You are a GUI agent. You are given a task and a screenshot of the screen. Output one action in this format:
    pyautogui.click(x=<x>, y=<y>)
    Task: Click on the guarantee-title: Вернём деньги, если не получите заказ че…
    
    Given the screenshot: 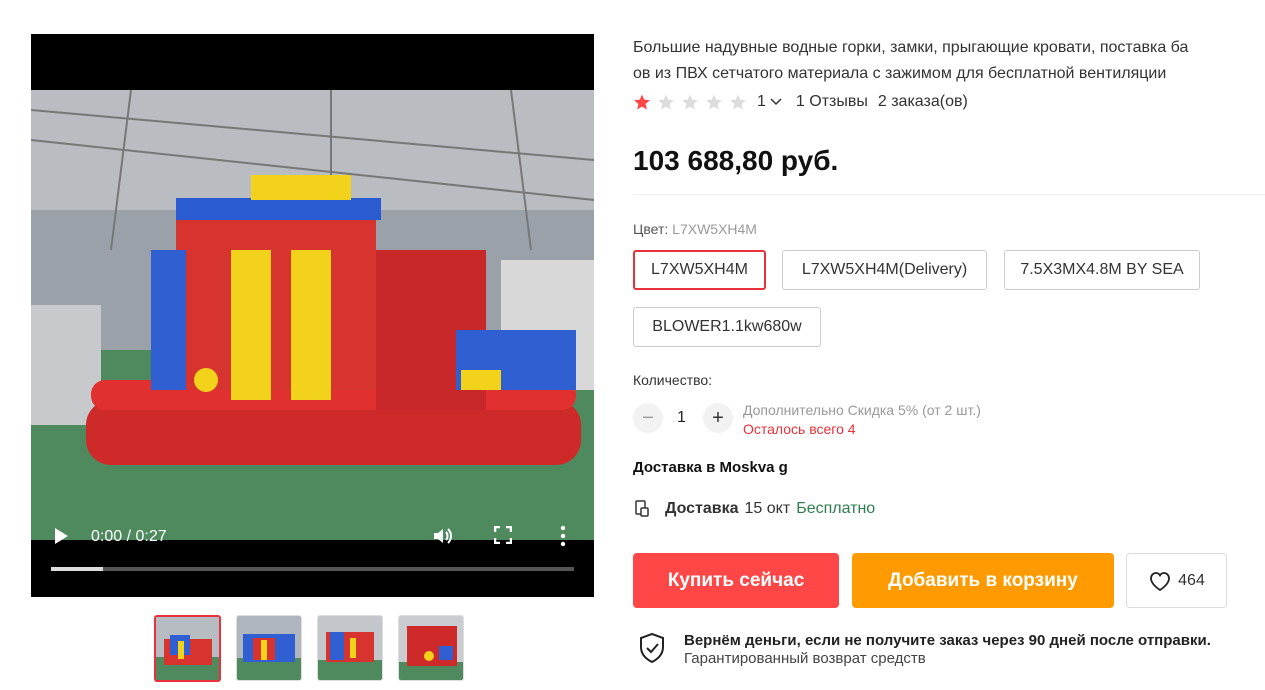 What is the action you would take?
    pyautogui.click(x=947, y=640)
    